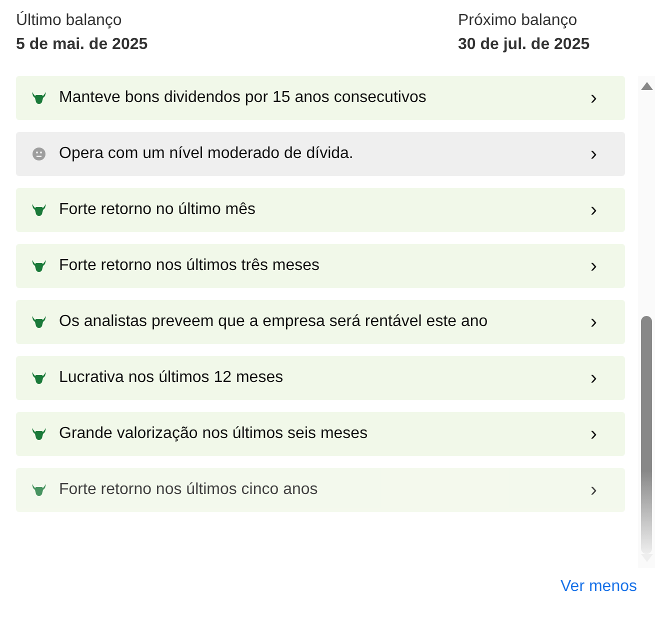  I want to click on insight-row: Grande valorização nos últimos seis meses ›, so click(320, 434).